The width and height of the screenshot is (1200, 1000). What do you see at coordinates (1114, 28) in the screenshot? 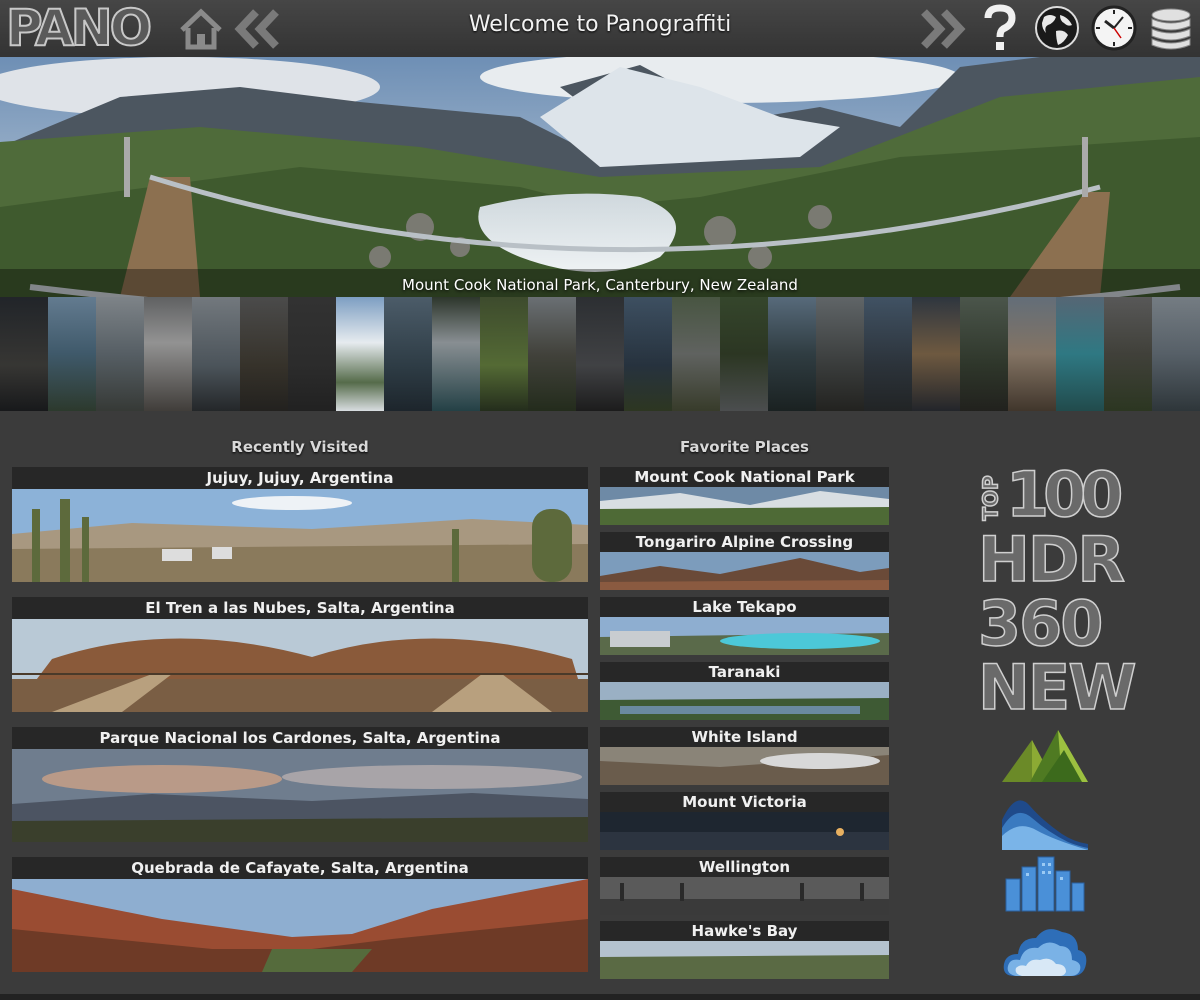
I see `clock-icon` at bounding box center [1114, 28].